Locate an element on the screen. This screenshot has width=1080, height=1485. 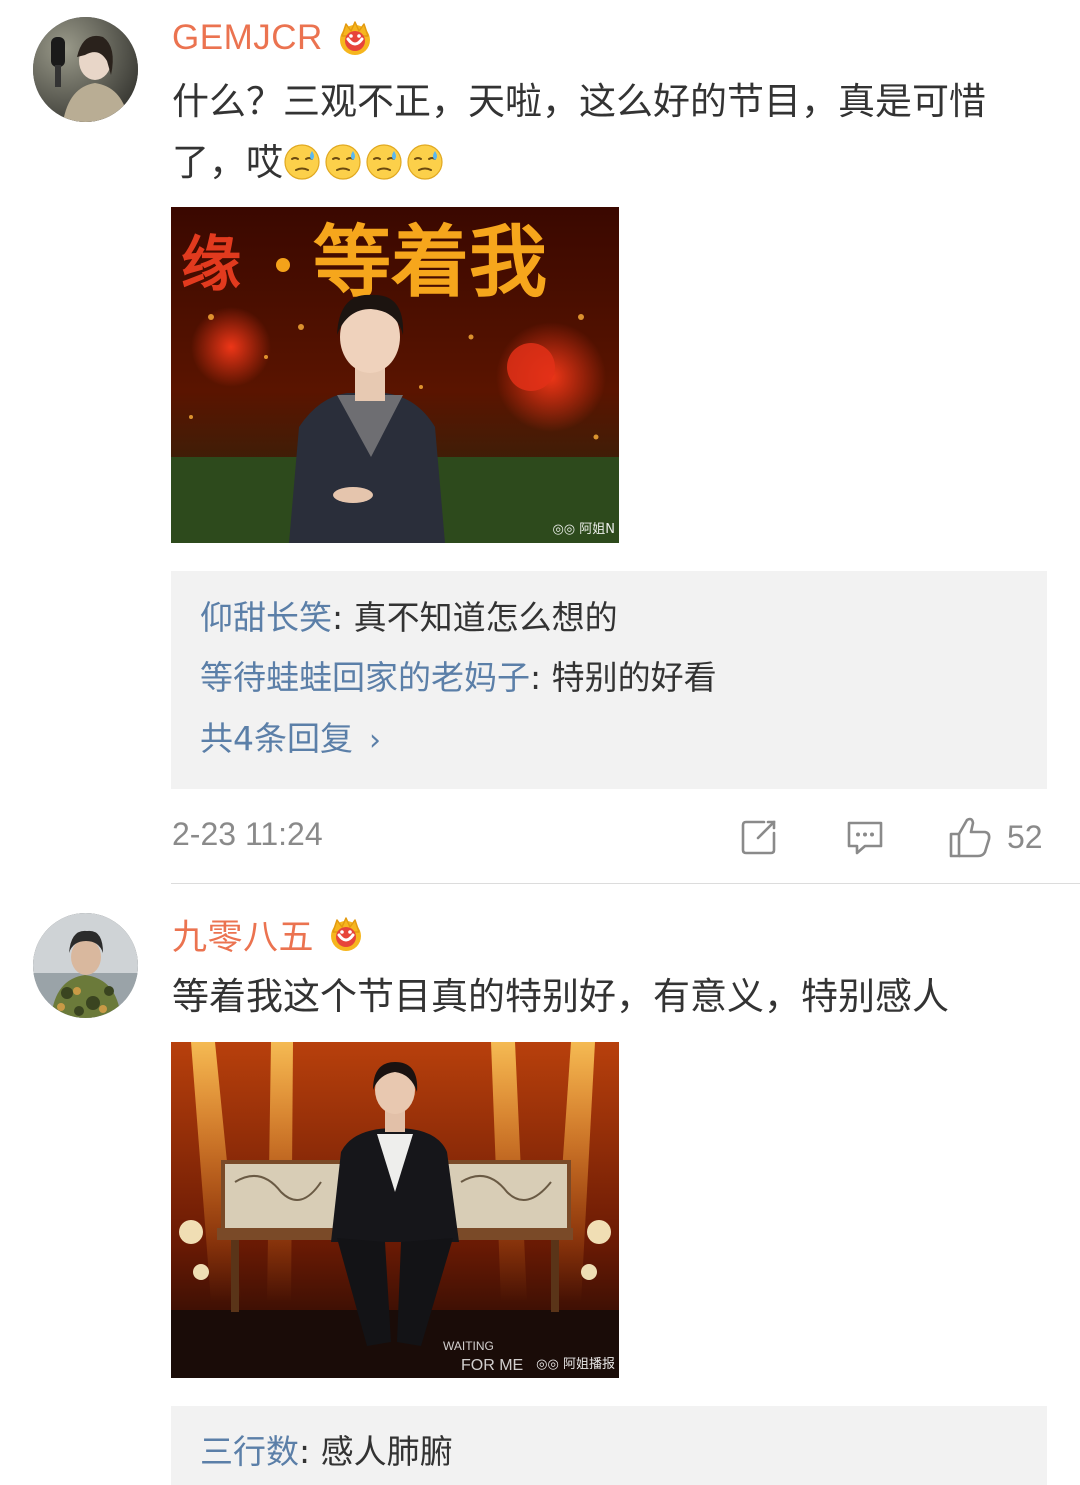
reply-item: 等待蛙蛙回家的老妈子: 特别的好看 is located at coordinates (458, 678).